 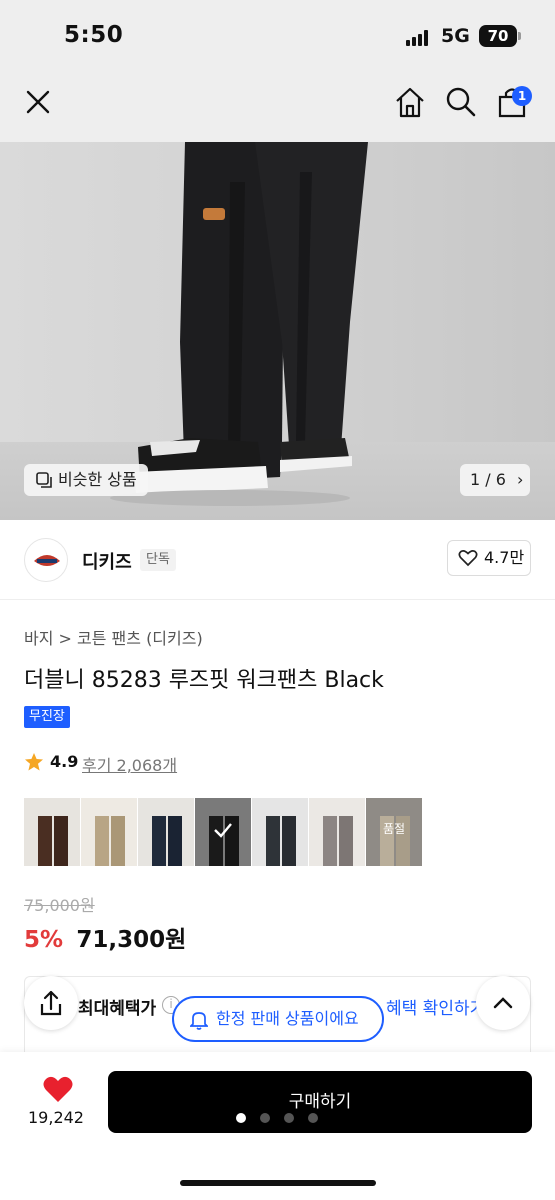 What do you see at coordinates (500, 36) in the screenshot?
I see `battery-icon: 70` at bounding box center [500, 36].